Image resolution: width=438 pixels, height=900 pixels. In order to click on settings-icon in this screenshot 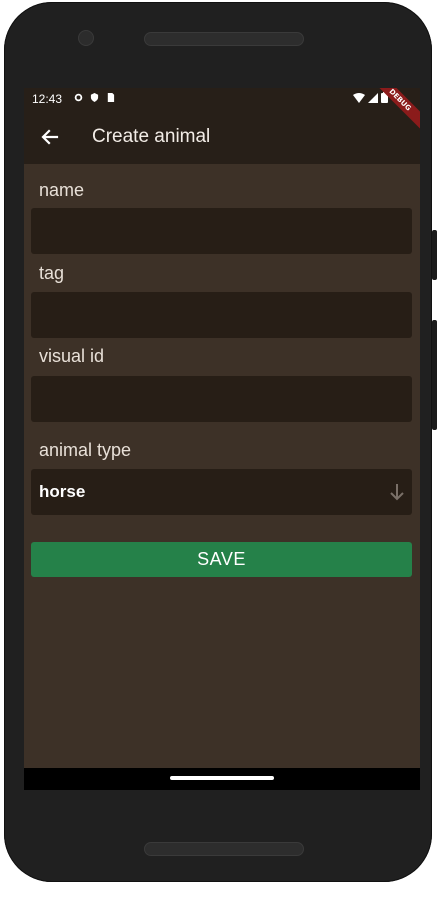, I will do `click(78, 97)`.